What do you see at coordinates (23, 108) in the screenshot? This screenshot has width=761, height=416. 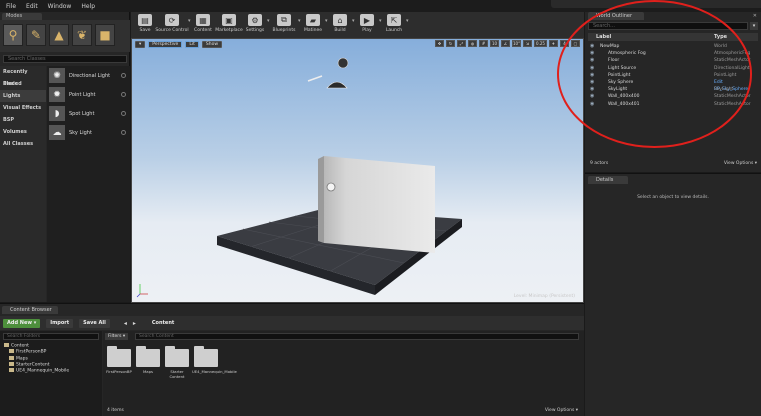 I see `category-visual-effects: Visual Effects` at bounding box center [23, 108].